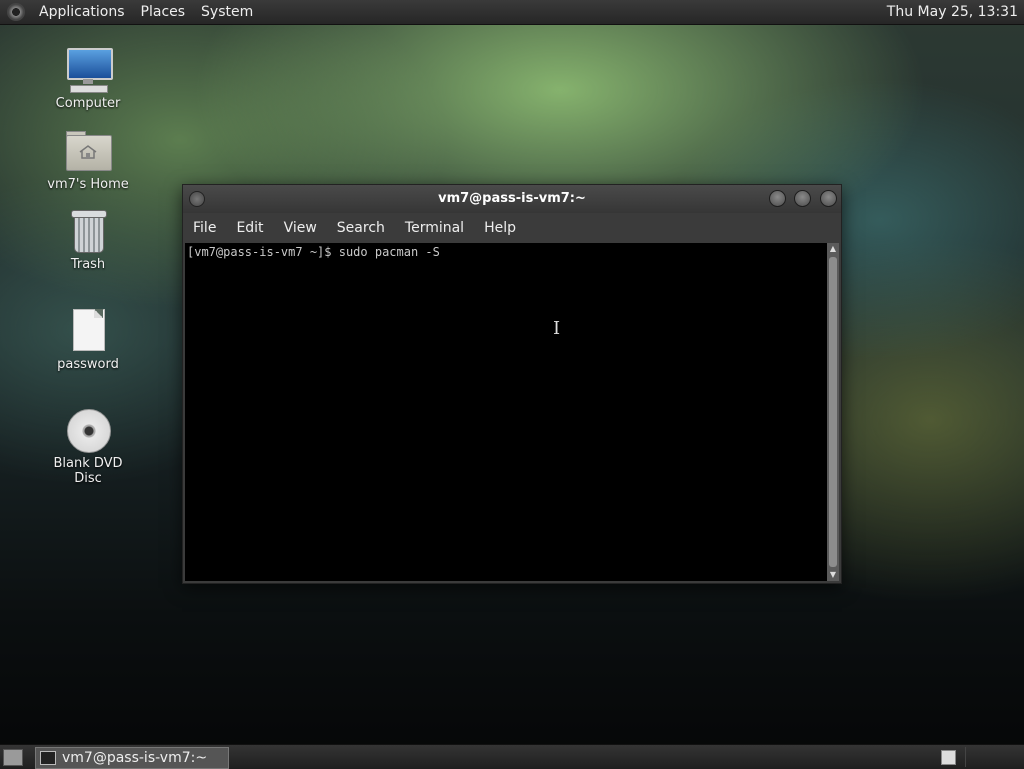 The image size is (1024, 769). What do you see at coordinates (88, 231) in the screenshot?
I see `trash-icon` at bounding box center [88, 231].